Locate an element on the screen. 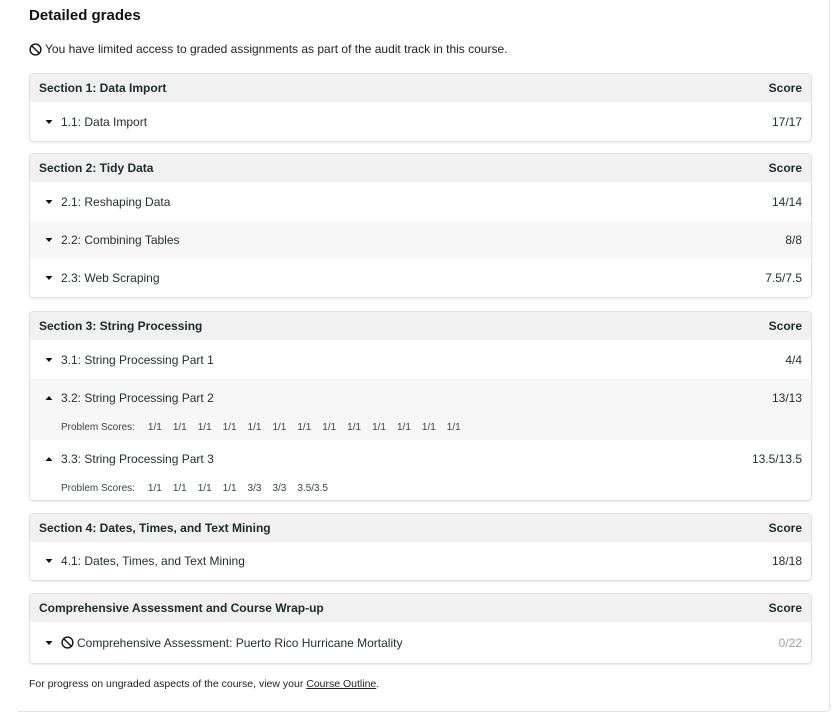 This screenshot has width=840, height=720. subsection-label: 3.3: String Processing Part 3 is located at coordinates (137, 459).